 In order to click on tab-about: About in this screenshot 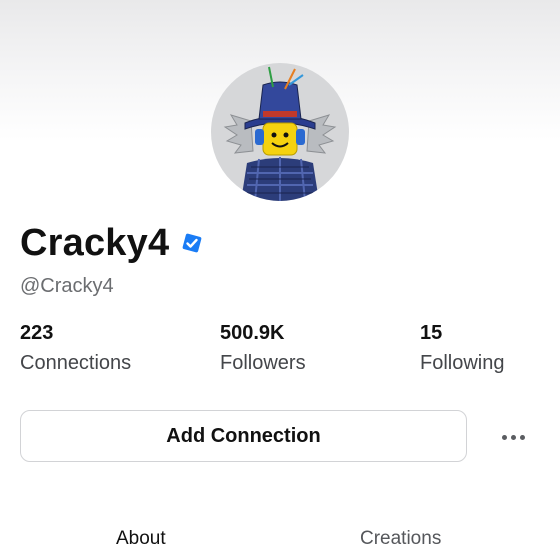, I will do `click(141, 539)`.